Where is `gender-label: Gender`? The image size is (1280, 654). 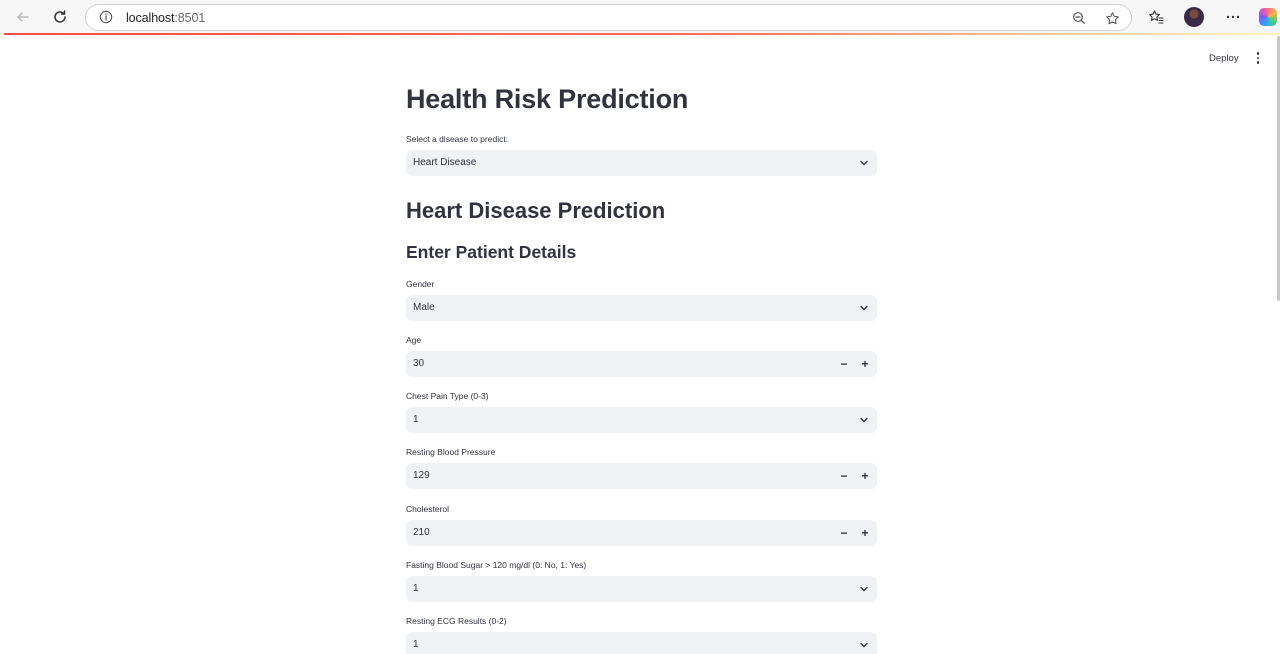
gender-label: Gender is located at coordinates (420, 284).